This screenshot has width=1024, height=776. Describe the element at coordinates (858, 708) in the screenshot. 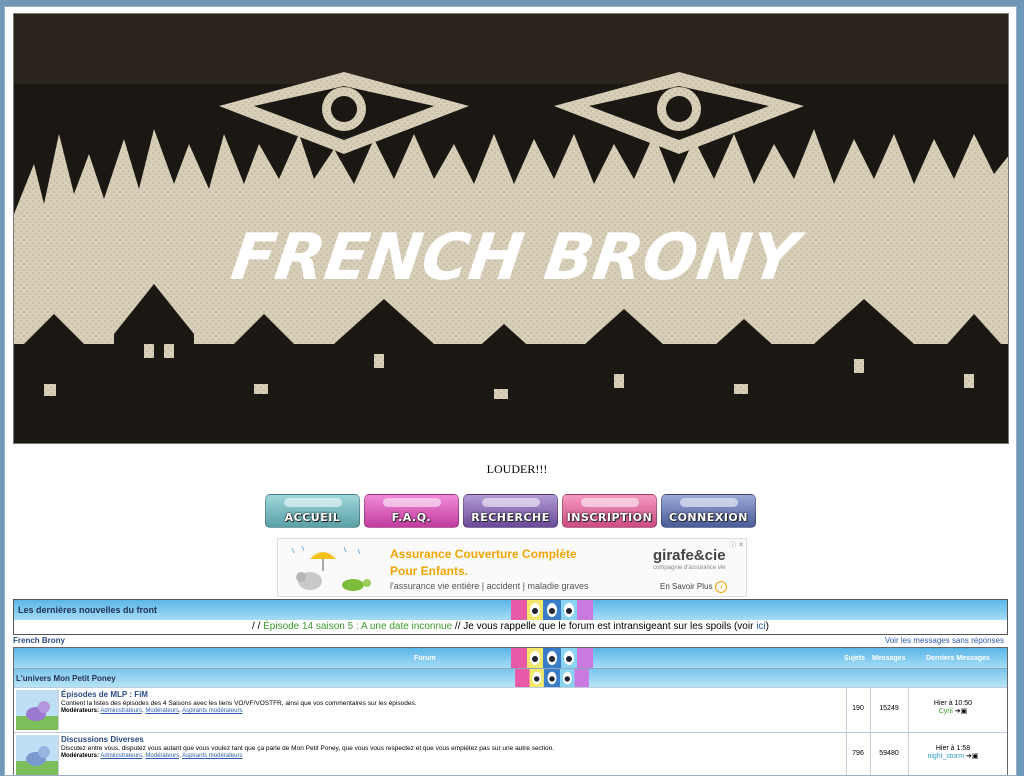

I see `topic-count: 190` at that location.